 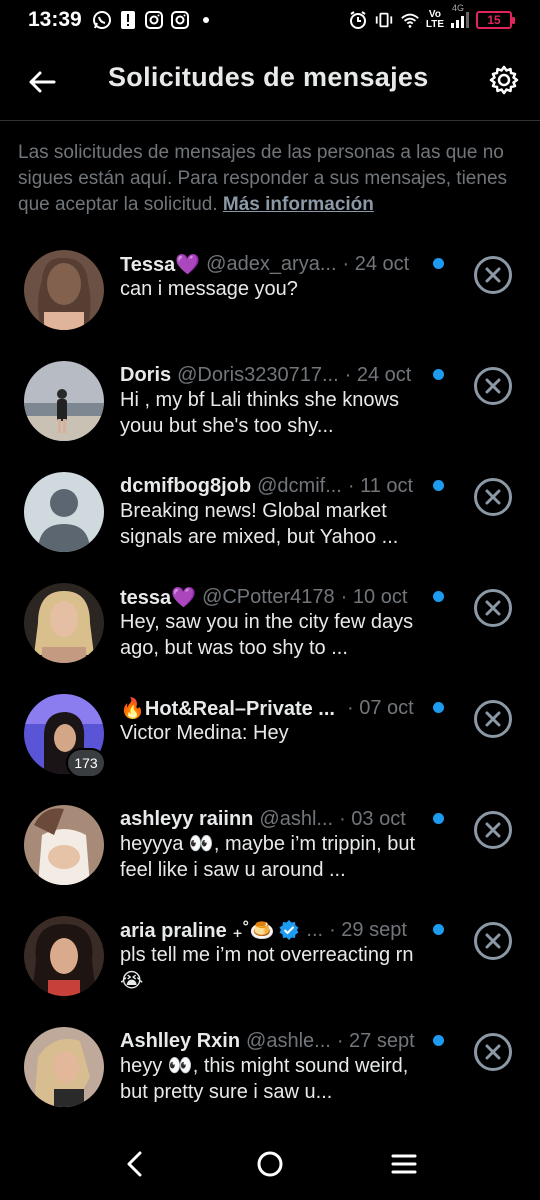 What do you see at coordinates (270, 120) in the screenshot?
I see `header-divider` at bounding box center [270, 120].